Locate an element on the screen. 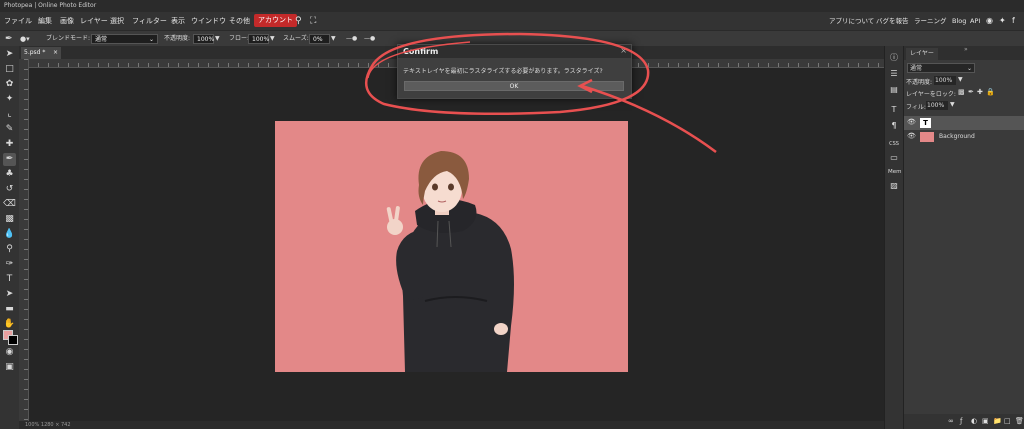 This screenshot has width=1024, height=429. adjustments-icon: ▤ is located at coordinates (894, 90).